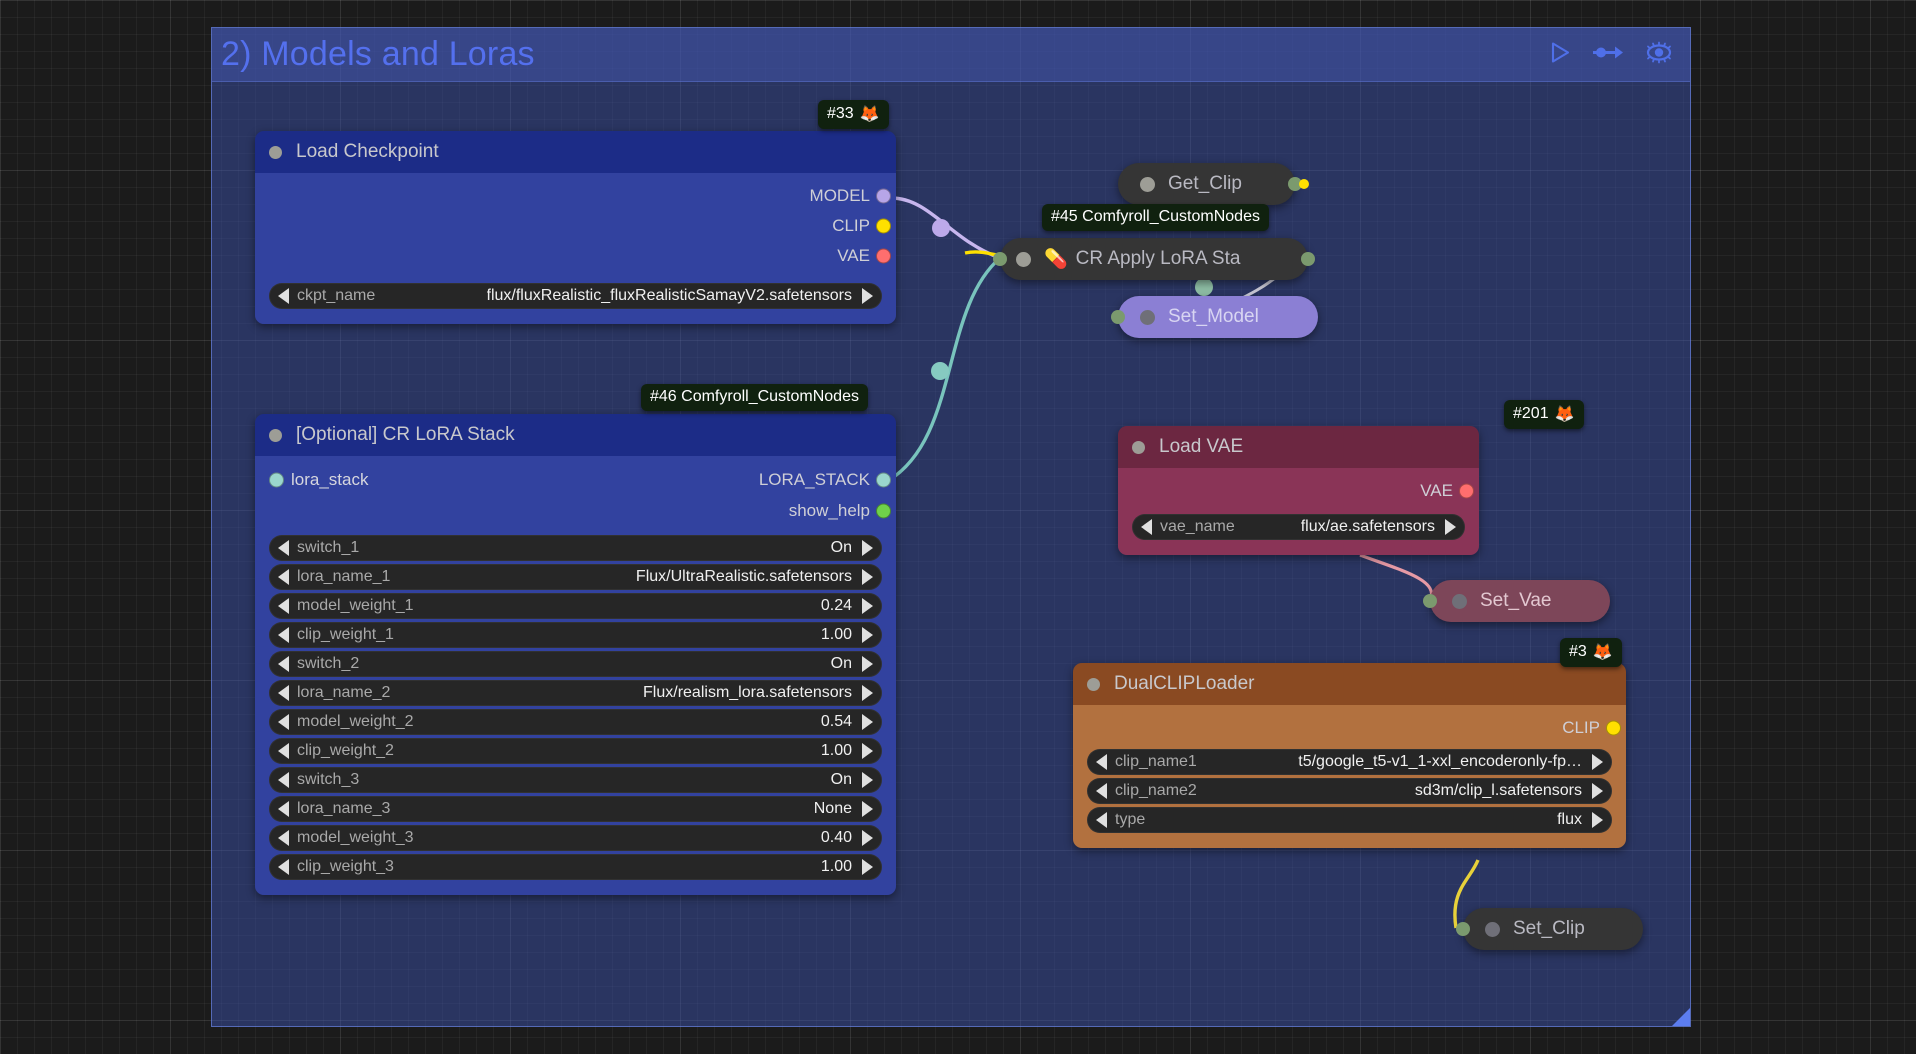 This screenshot has height=1054, width=1916. I want to click on node-title-bar: DualCLIPLoader, so click(1349, 684).